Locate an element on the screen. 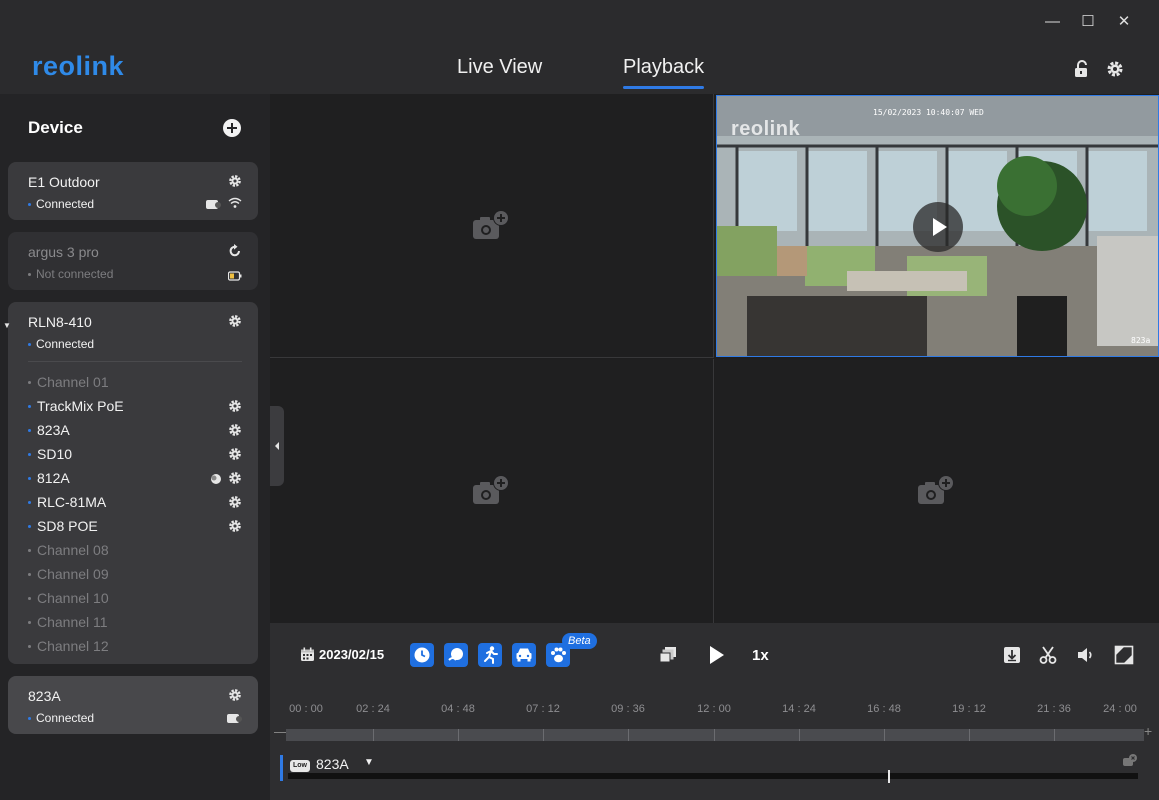 This screenshot has width=1159, height=800. beta-badge: Beta is located at coordinates (579, 641).